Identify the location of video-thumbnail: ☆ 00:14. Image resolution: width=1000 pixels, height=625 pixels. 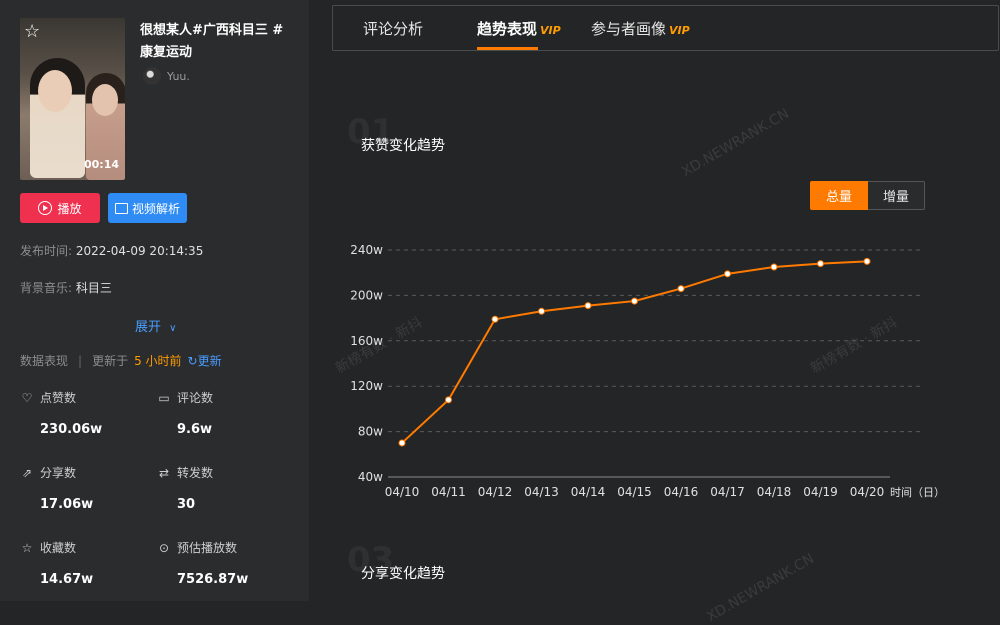
(72, 99).